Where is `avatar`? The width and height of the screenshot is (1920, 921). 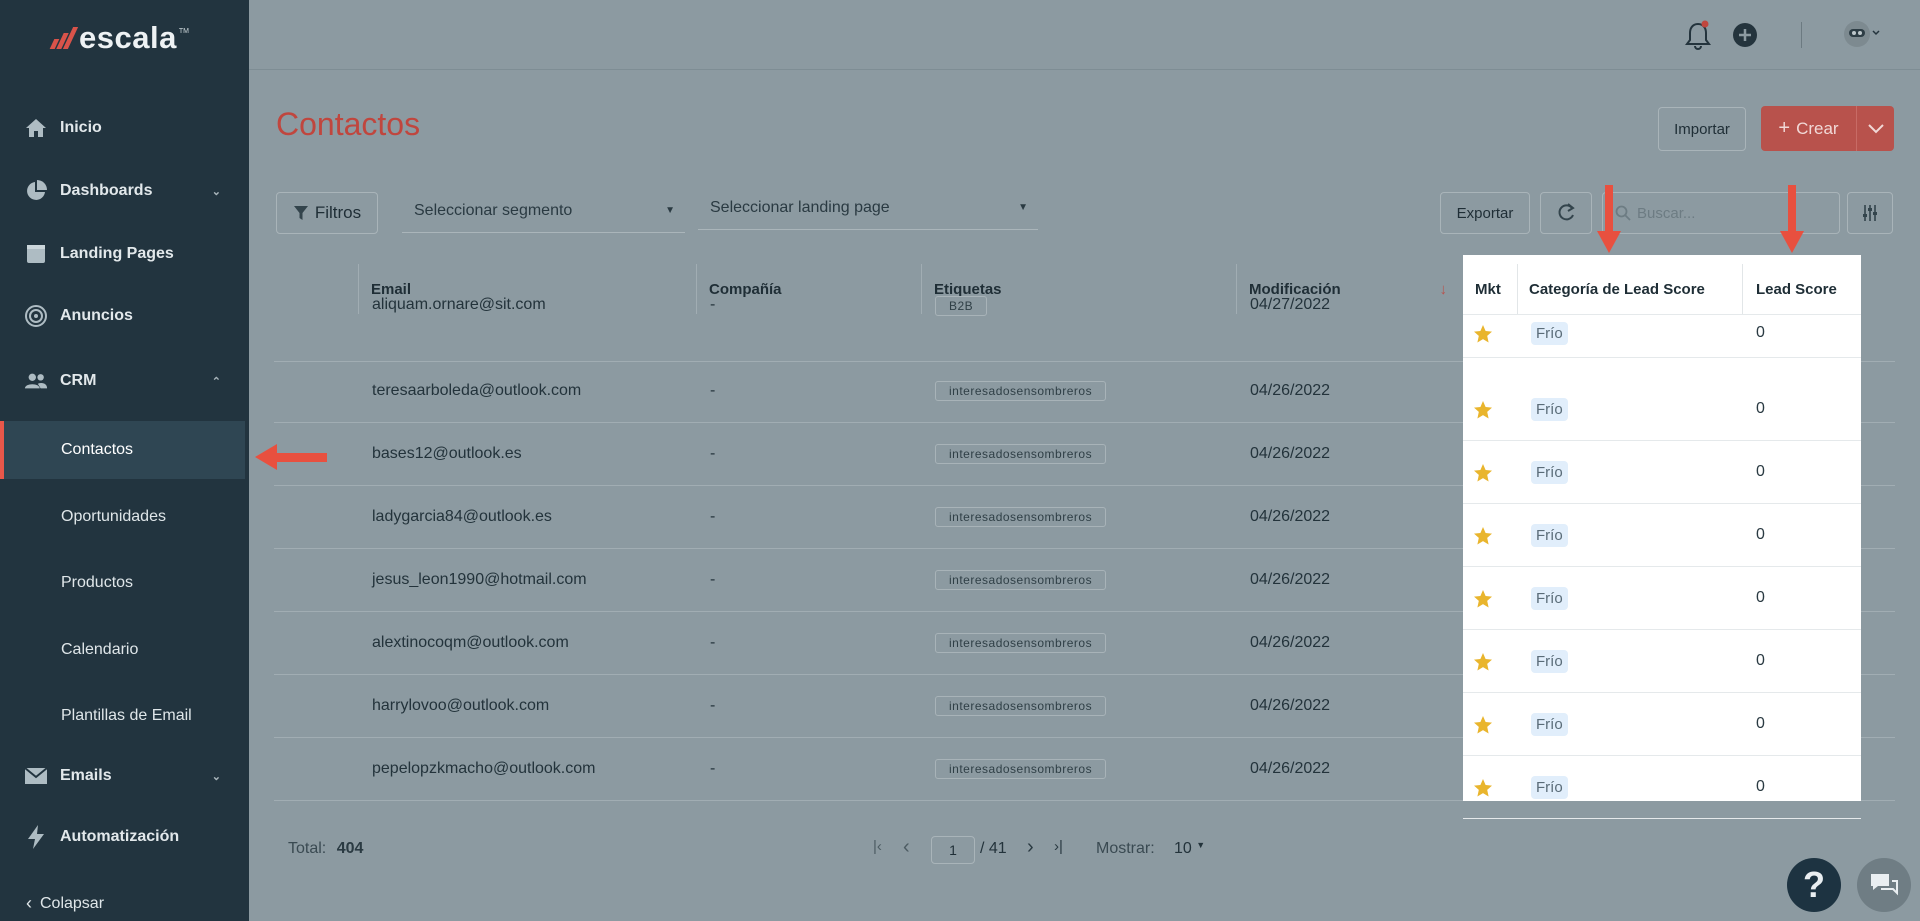
avatar is located at coordinates (1860, 36).